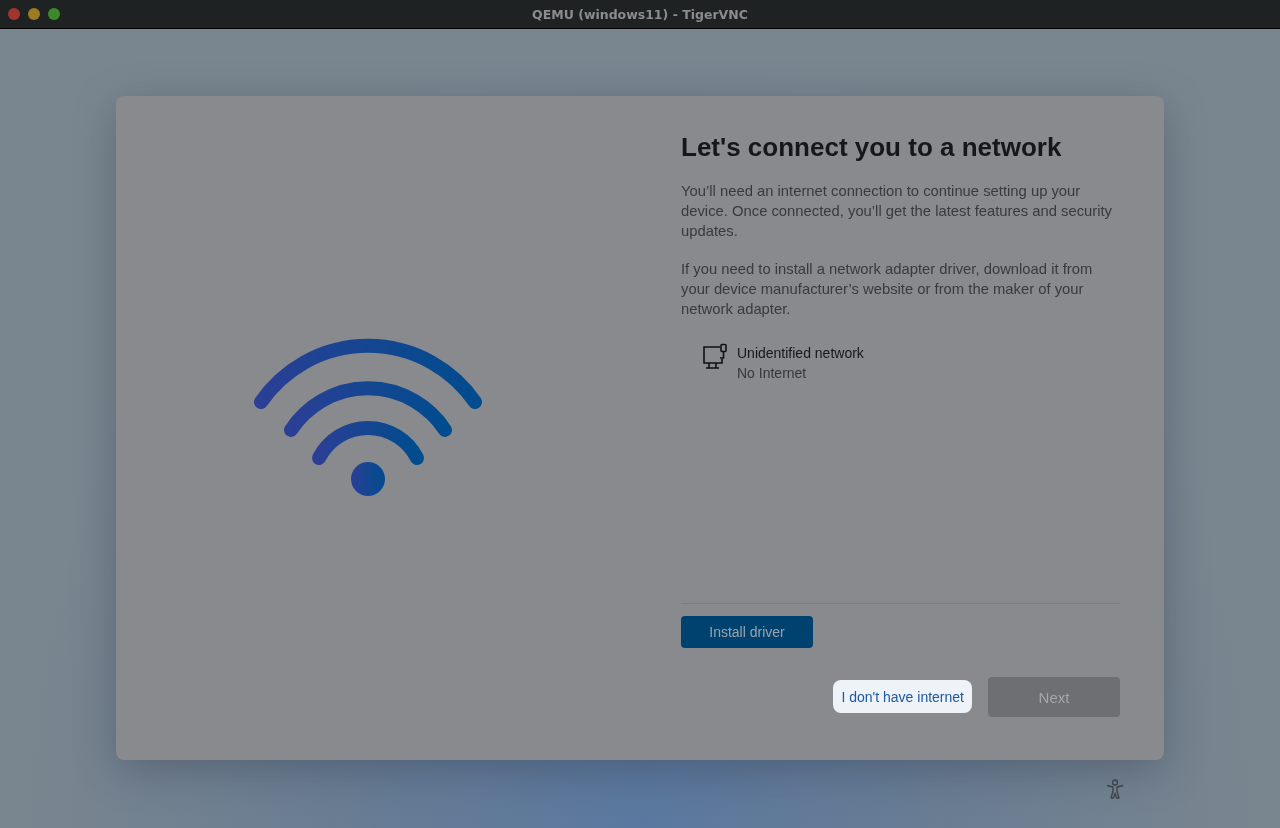 Image resolution: width=1280 pixels, height=828 pixels. What do you see at coordinates (747, 632) in the screenshot?
I see `install-driver-button: Install driver` at bounding box center [747, 632].